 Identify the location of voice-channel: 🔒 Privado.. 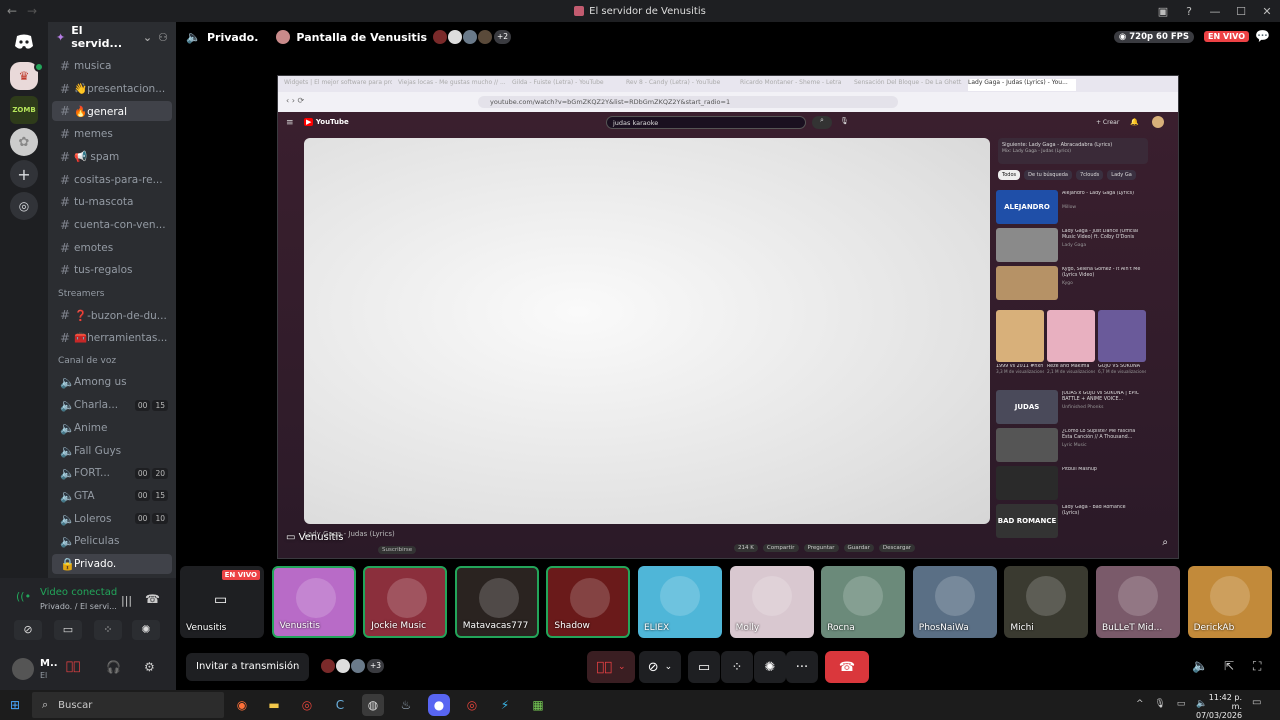
(112, 564).